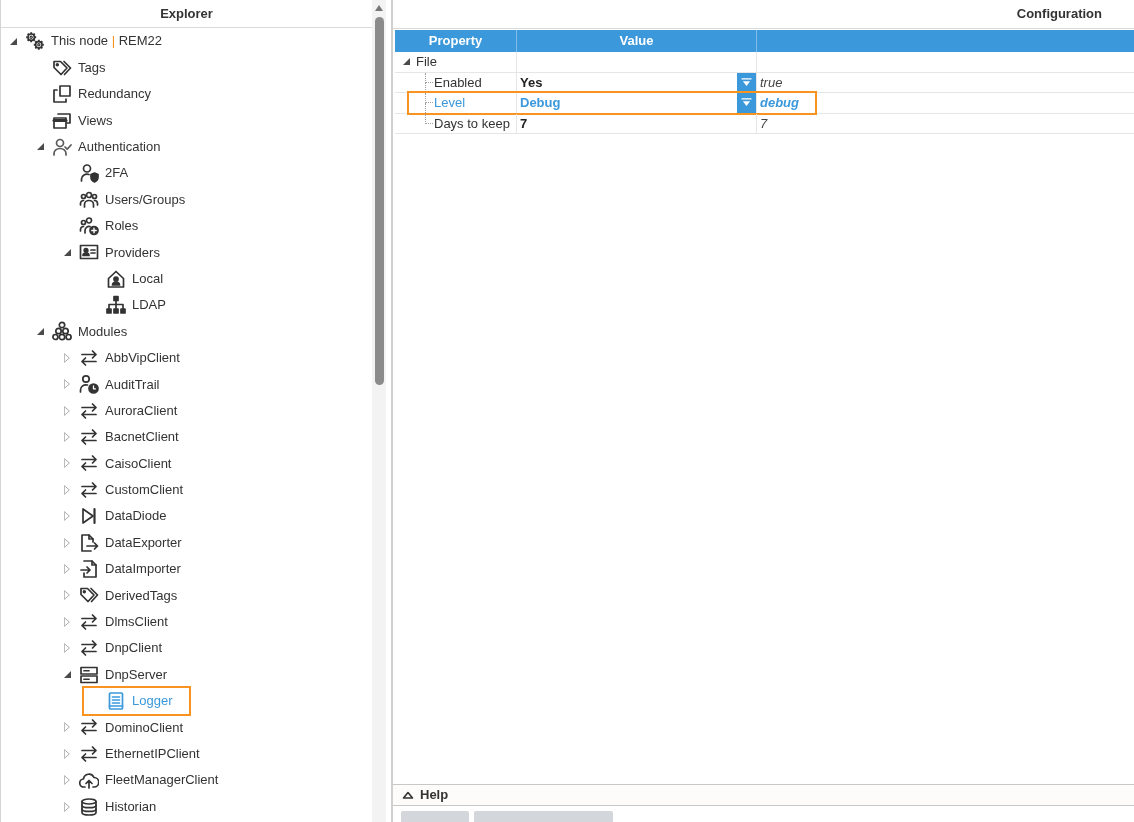 The height and width of the screenshot is (822, 1134). Describe the element at coordinates (136, 674) in the screenshot. I see `tree-item-label: DnpServer` at that location.